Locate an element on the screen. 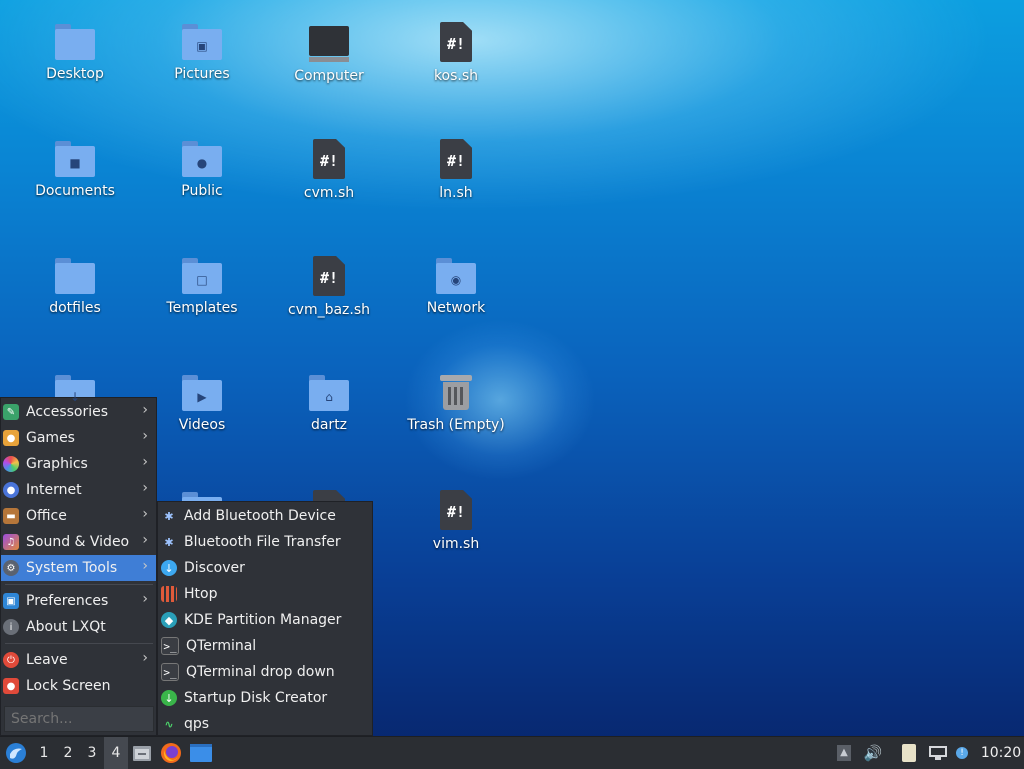 The height and width of the screenshot is (769, 1024). tray-expand-button: ▲ is located at coordinates (844, 753).